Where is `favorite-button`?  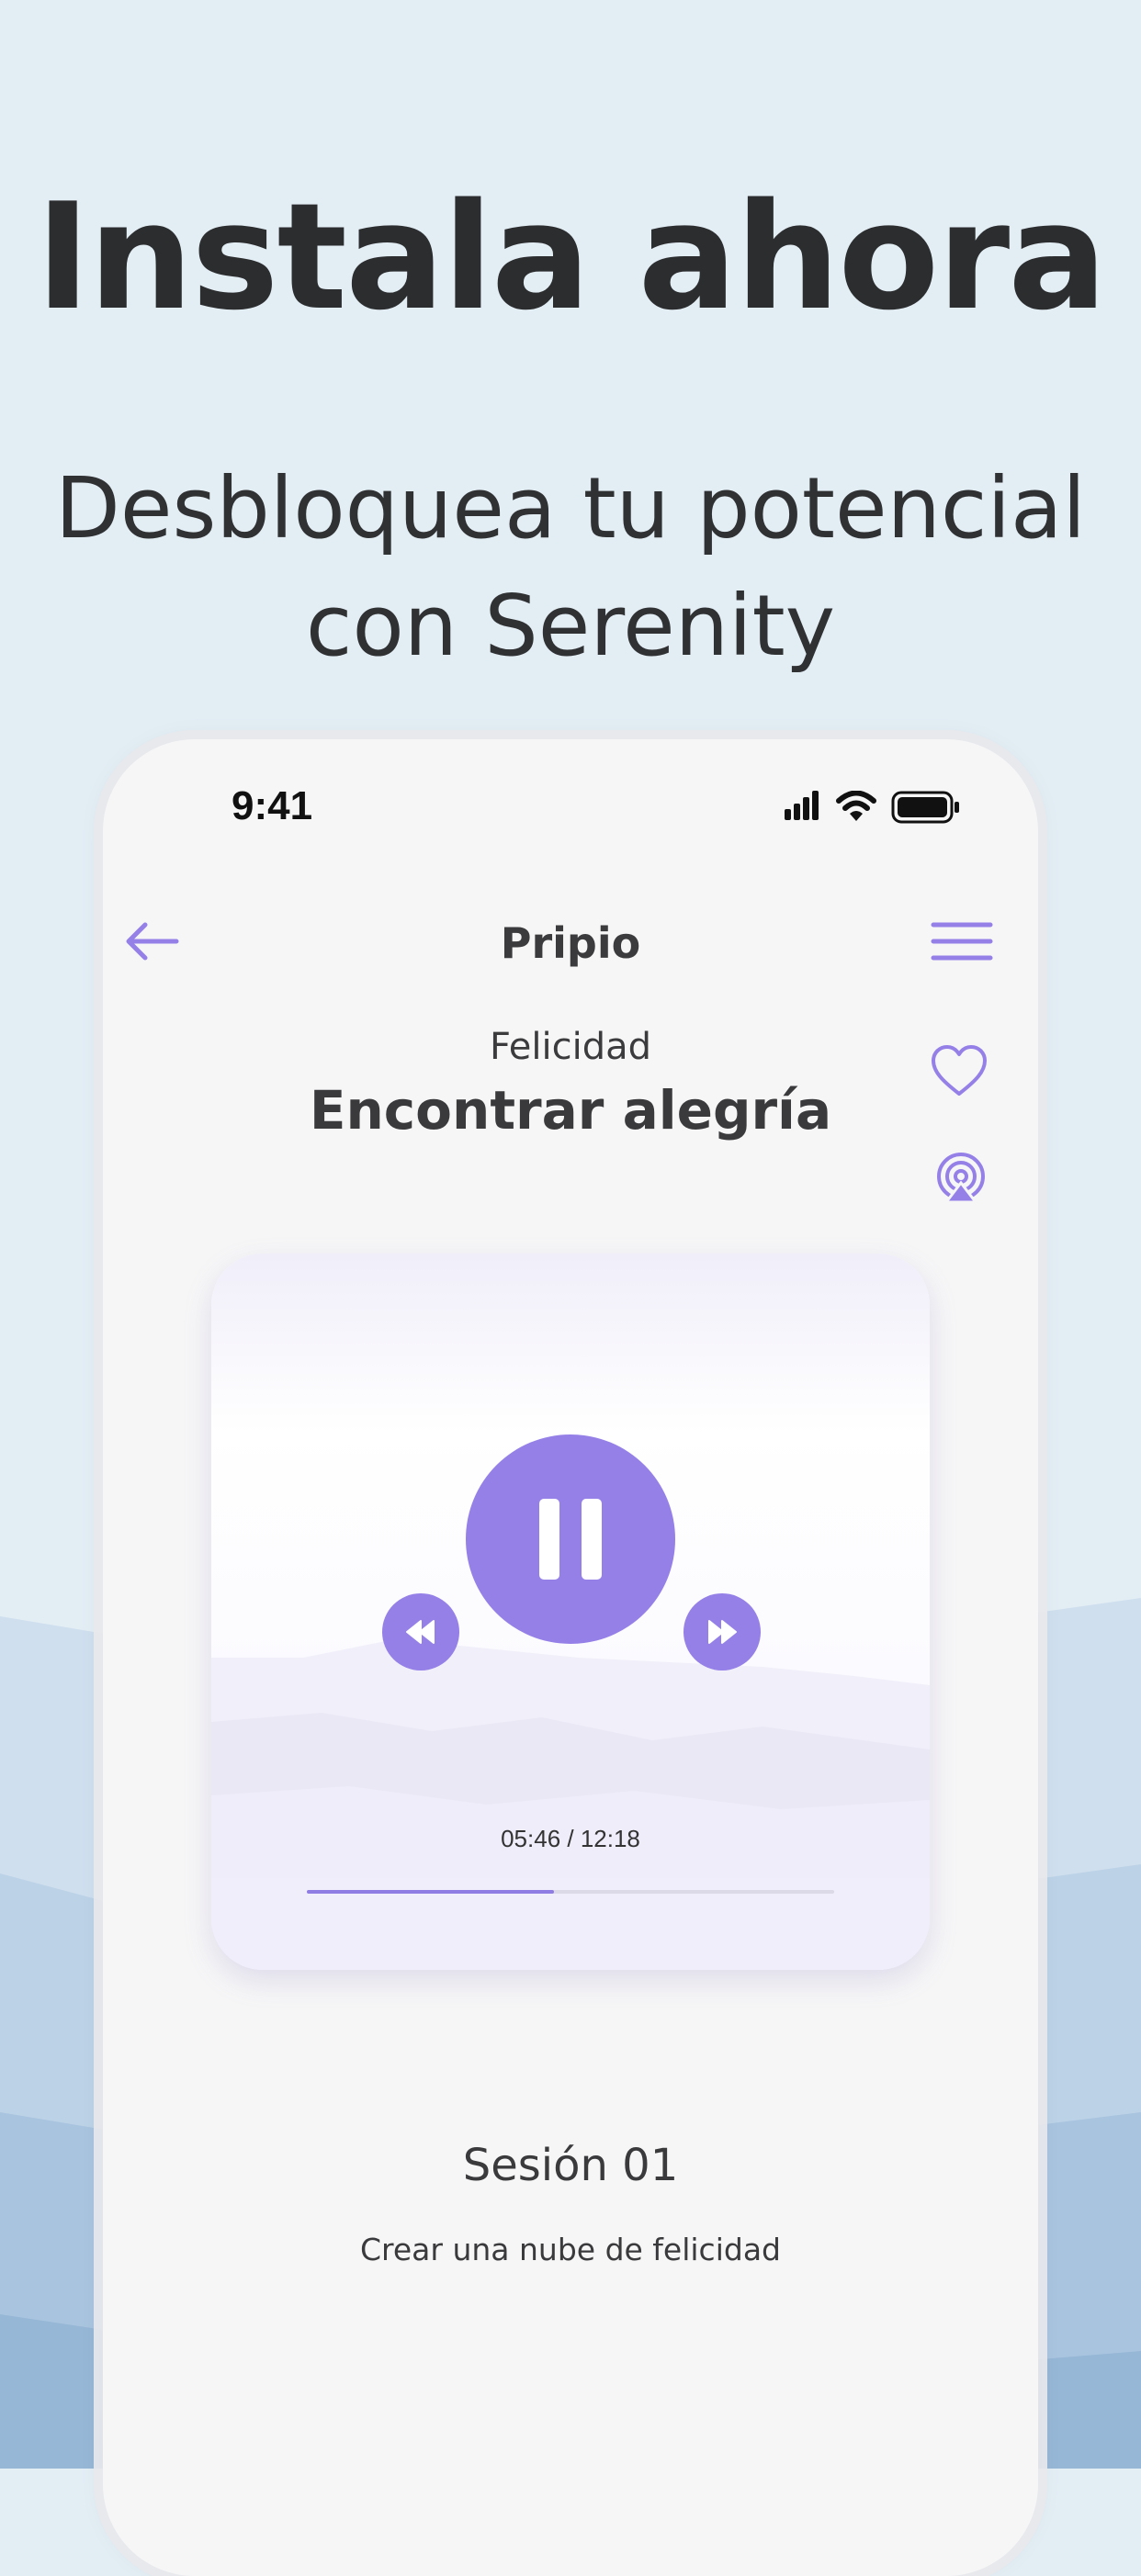 favorite-button is located at coordinates (959, 1071).